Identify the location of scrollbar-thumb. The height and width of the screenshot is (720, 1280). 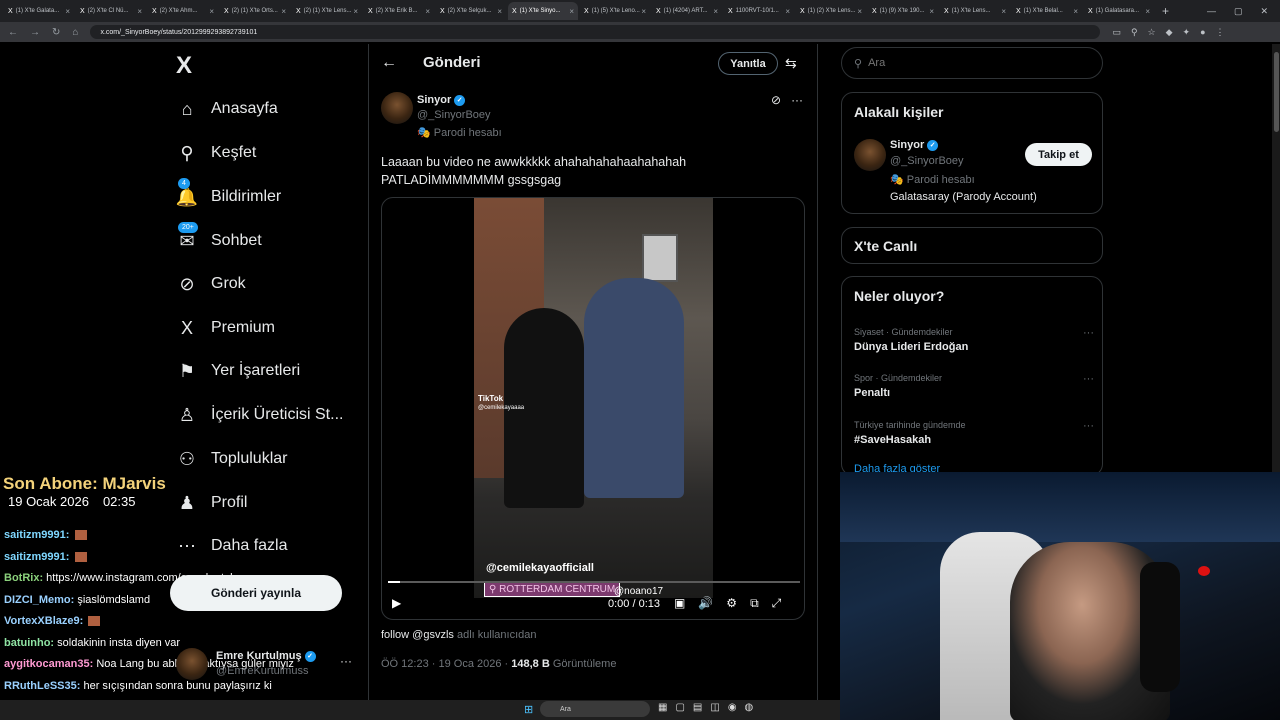
(1276, 92).